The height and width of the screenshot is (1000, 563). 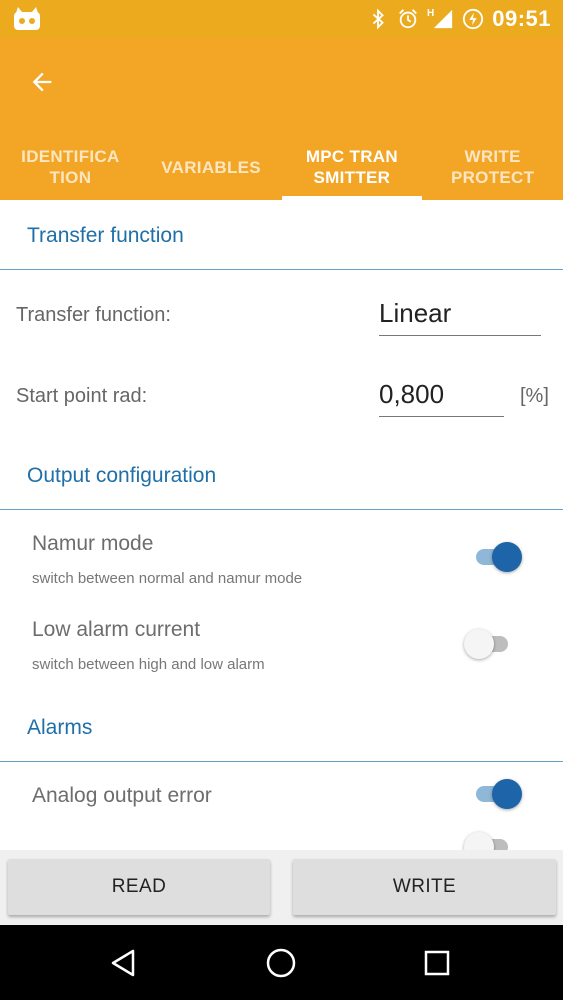 I want to click on next-alarm-toggle-partial, so click(x=492, y=840).